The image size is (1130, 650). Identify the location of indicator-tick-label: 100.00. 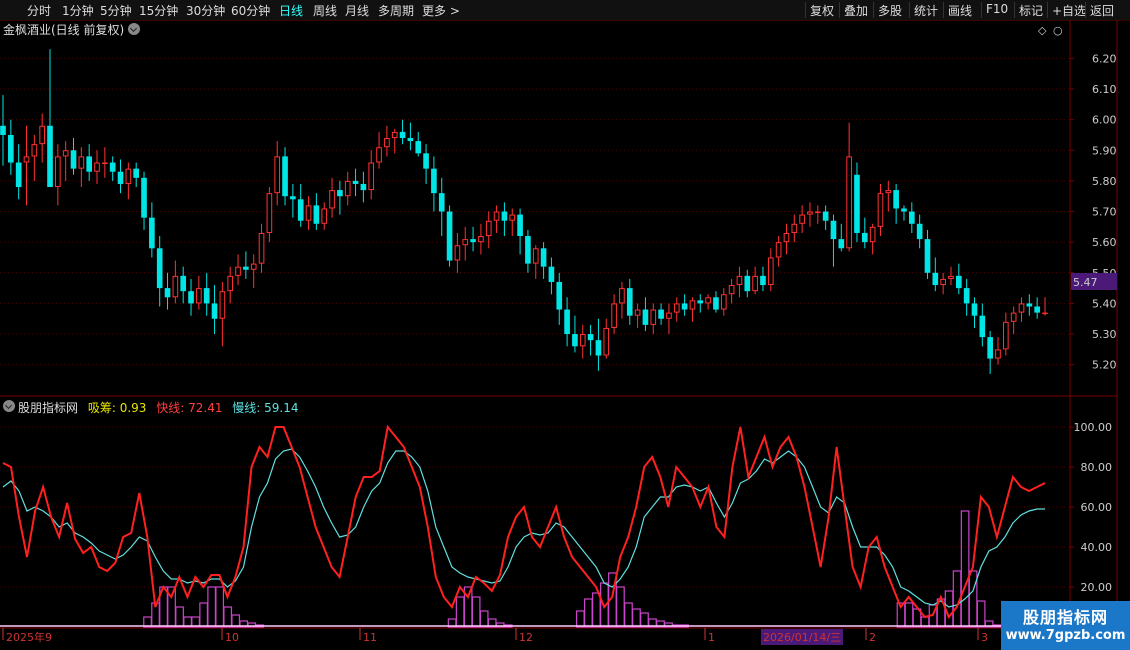
(1093, 427).